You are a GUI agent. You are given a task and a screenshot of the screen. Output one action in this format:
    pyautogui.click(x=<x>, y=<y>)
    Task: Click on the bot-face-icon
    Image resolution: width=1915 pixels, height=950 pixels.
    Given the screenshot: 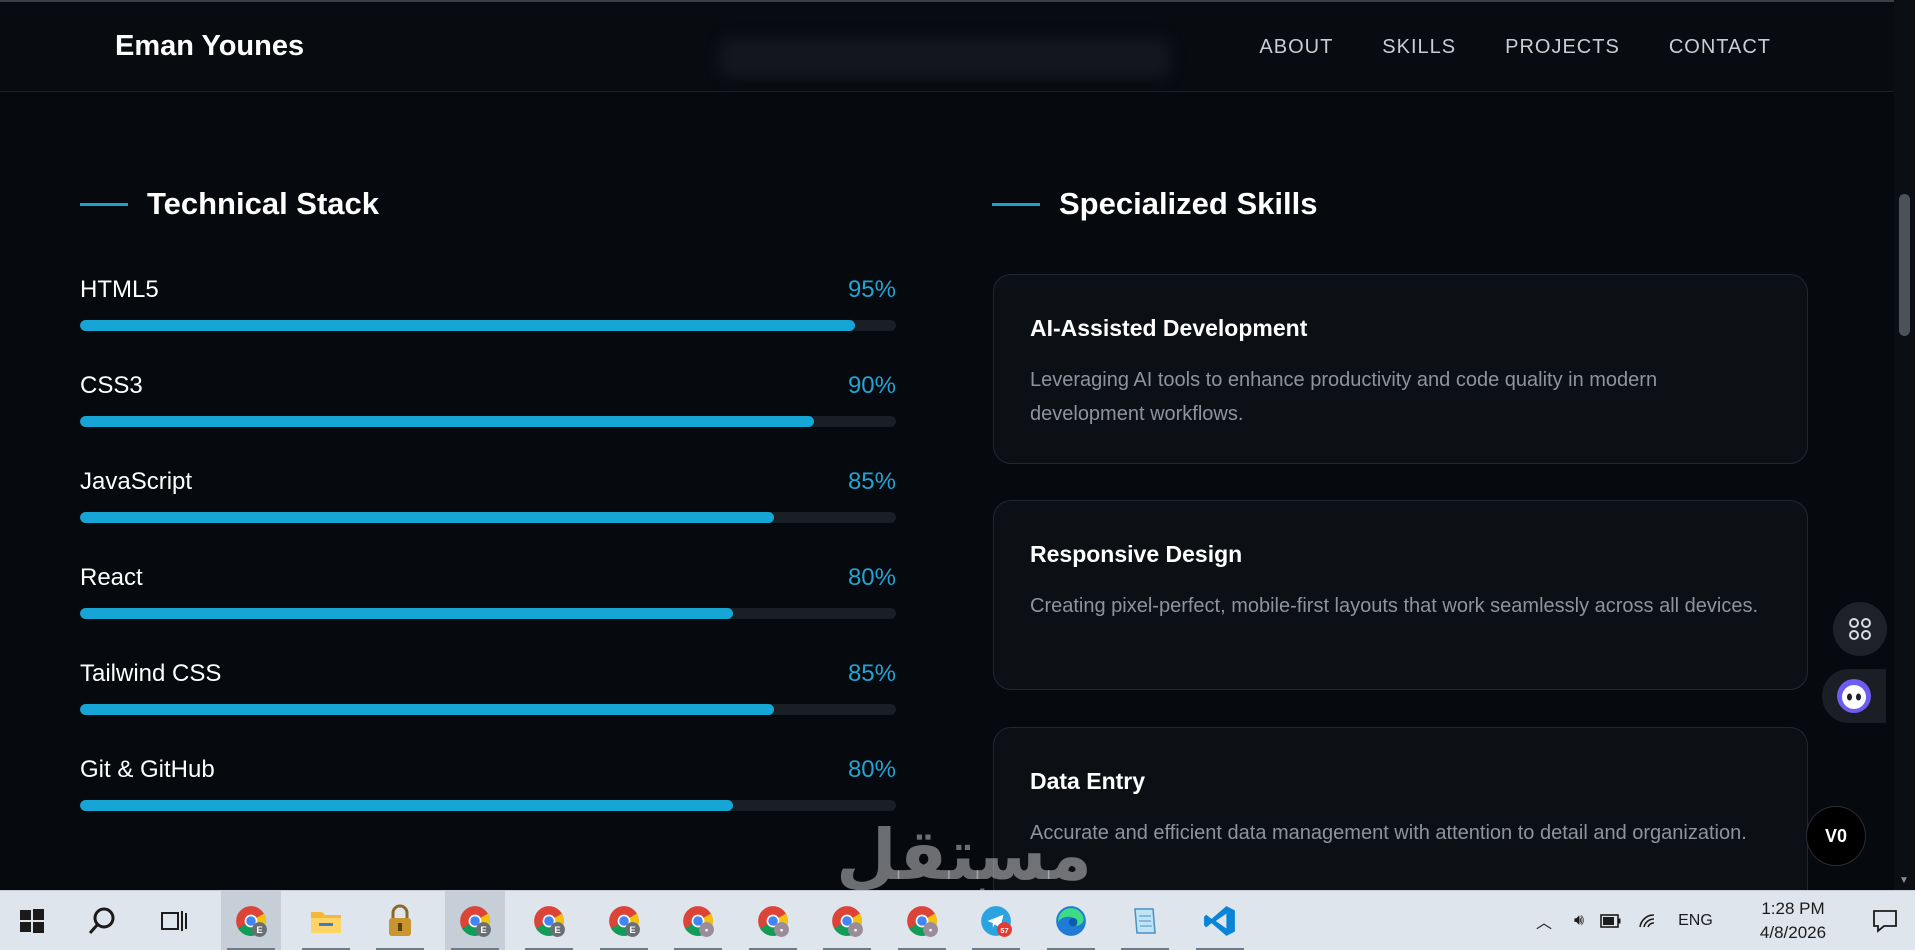 What is the action you would take?
    pyautogui.click(x=1854, y=696)
    